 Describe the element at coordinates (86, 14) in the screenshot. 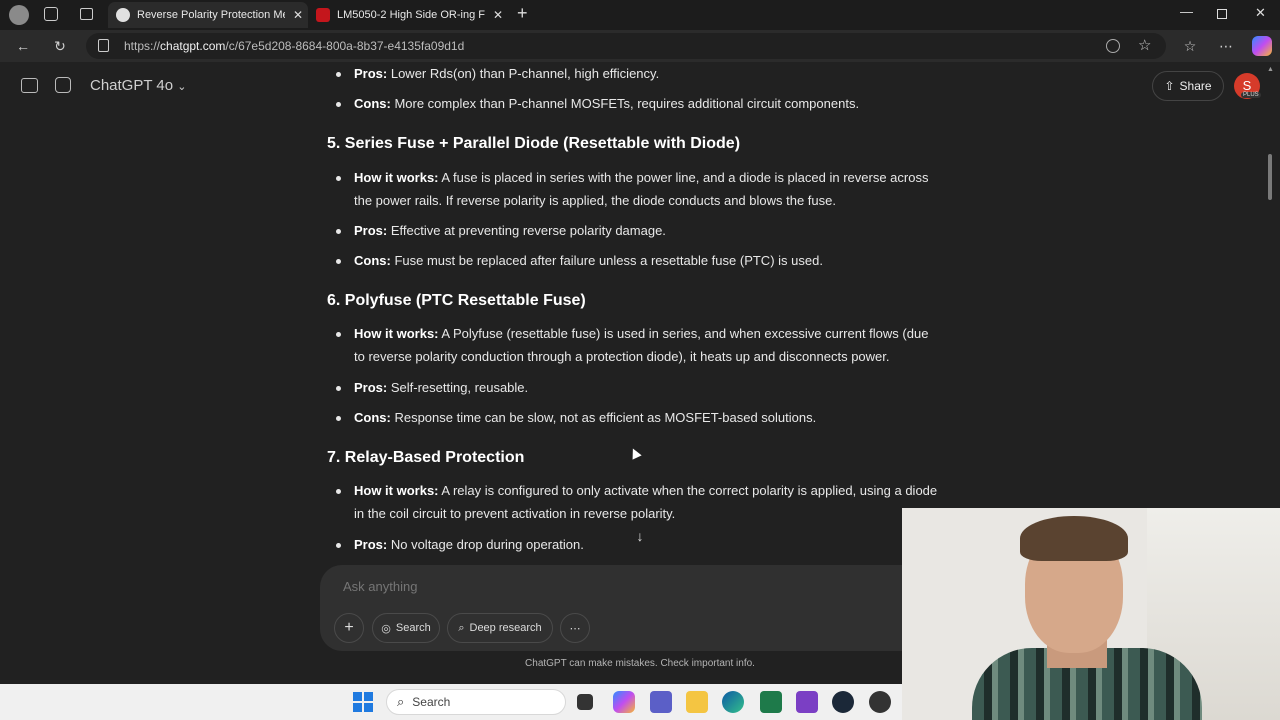

I see `tab-actions-icon` at that location.